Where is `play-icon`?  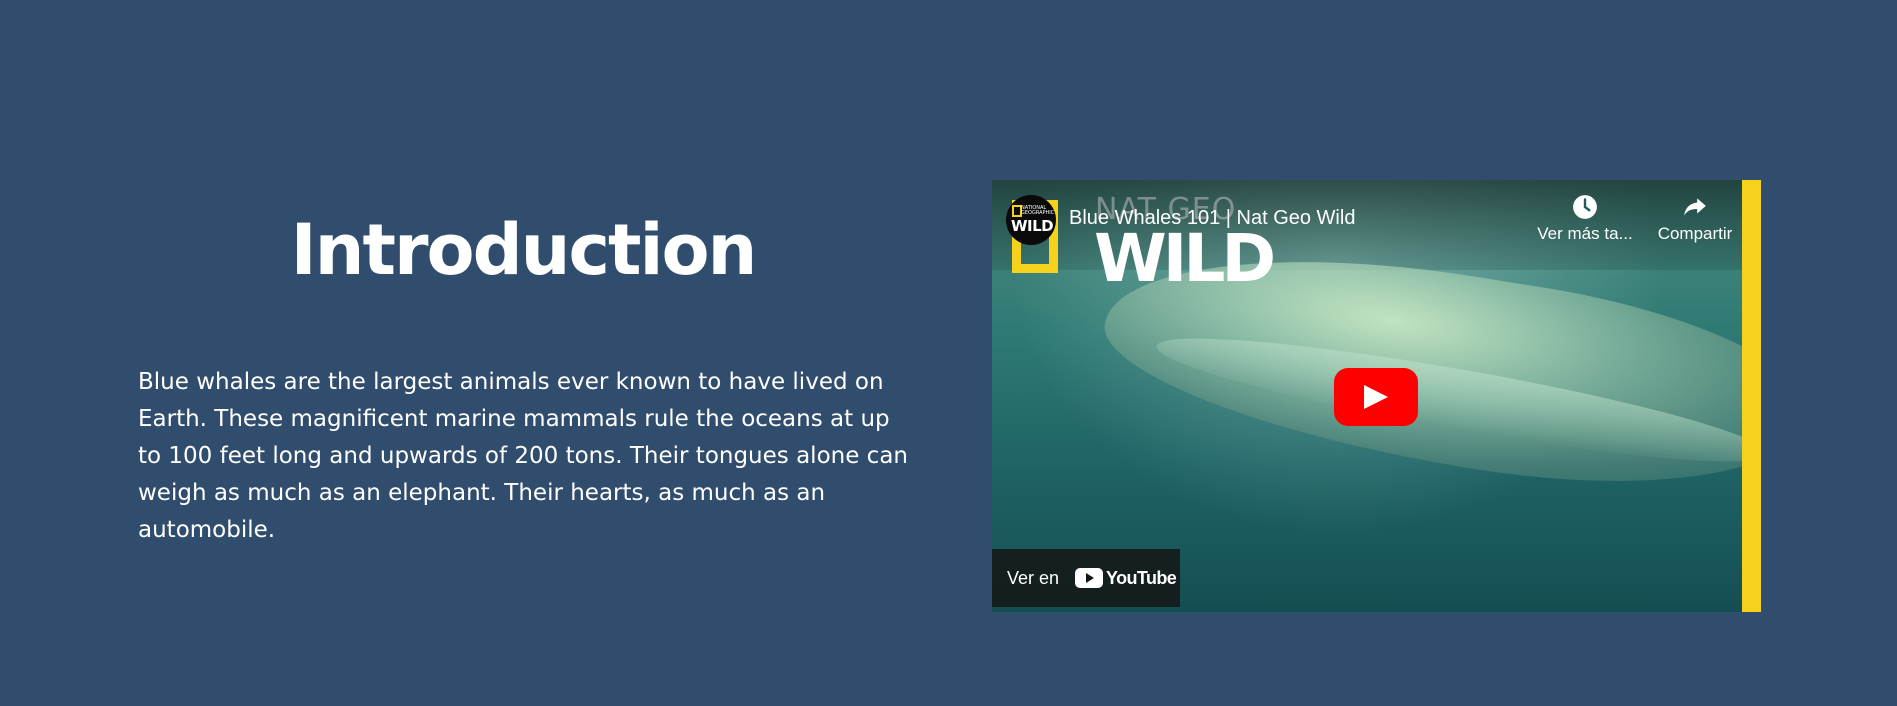 play-icon is located at coordinates (1376, 397).